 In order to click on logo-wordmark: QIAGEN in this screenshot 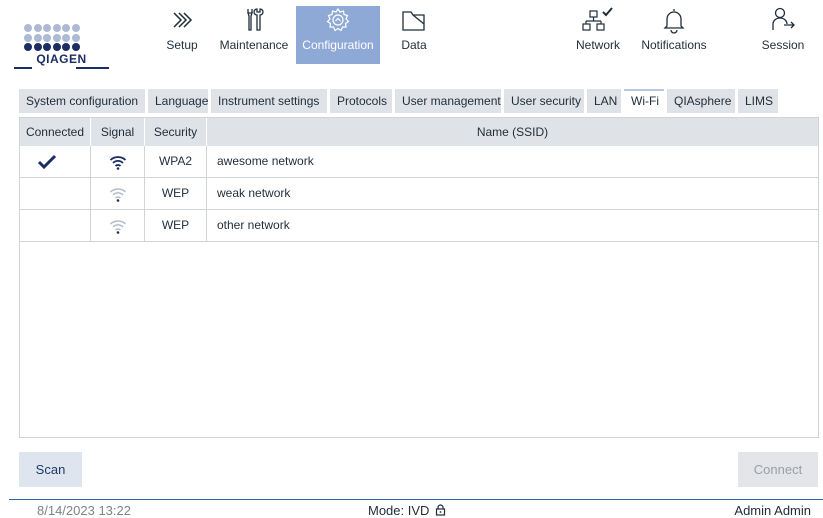, I will do `click(61, 59)`.